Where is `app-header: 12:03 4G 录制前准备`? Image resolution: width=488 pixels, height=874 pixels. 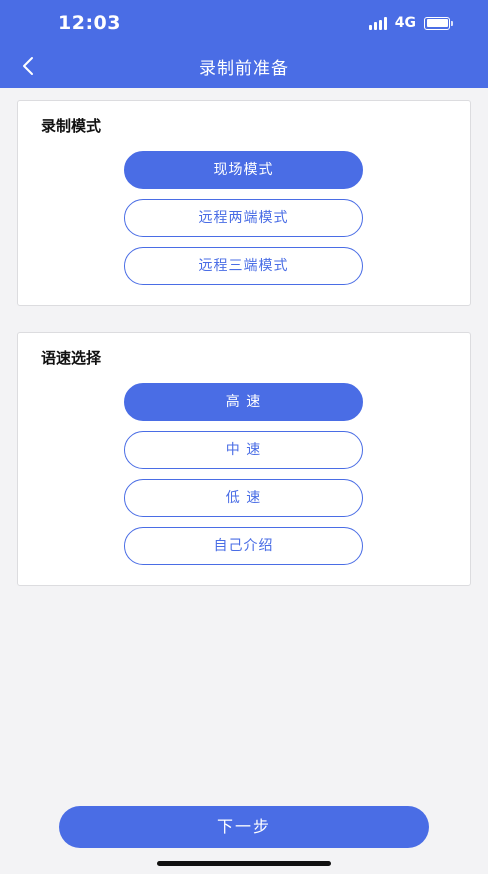 app-header: 12:03 4G 录制前准备 is located at coordinates (244, 44).